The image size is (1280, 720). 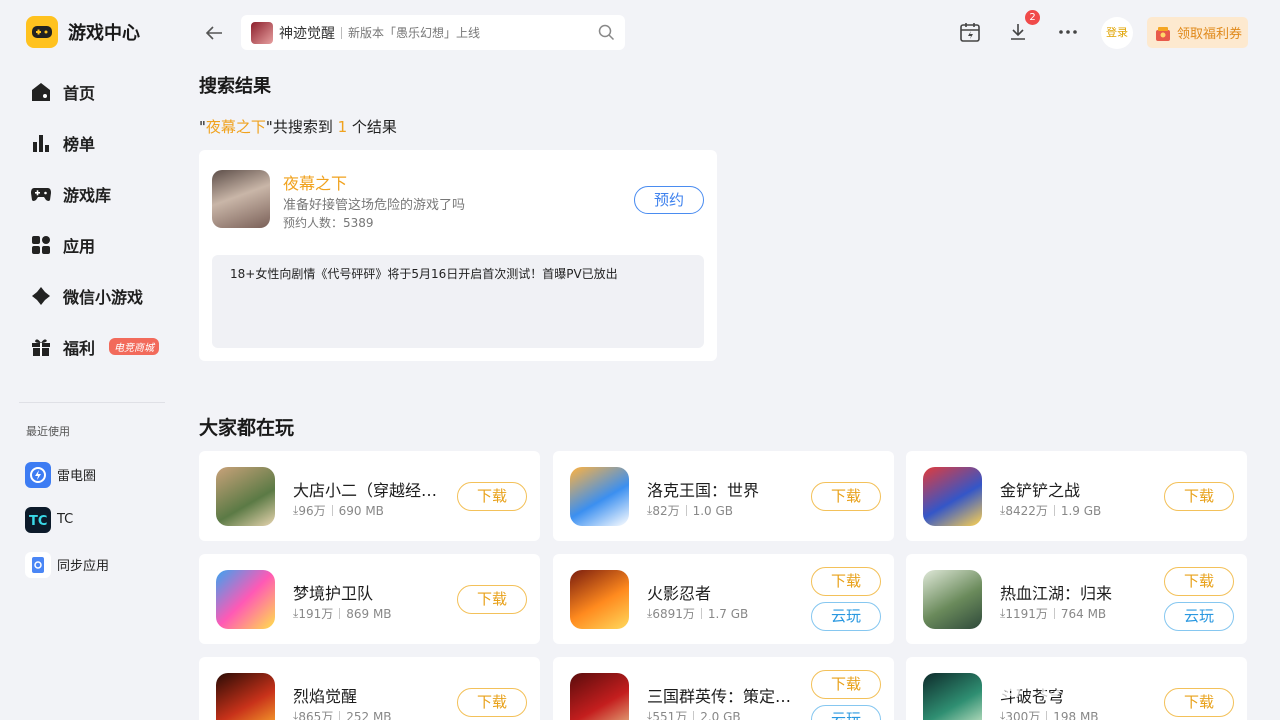 I want to click on result-game-name: 夜幕之下, so click(x=315, y=182).